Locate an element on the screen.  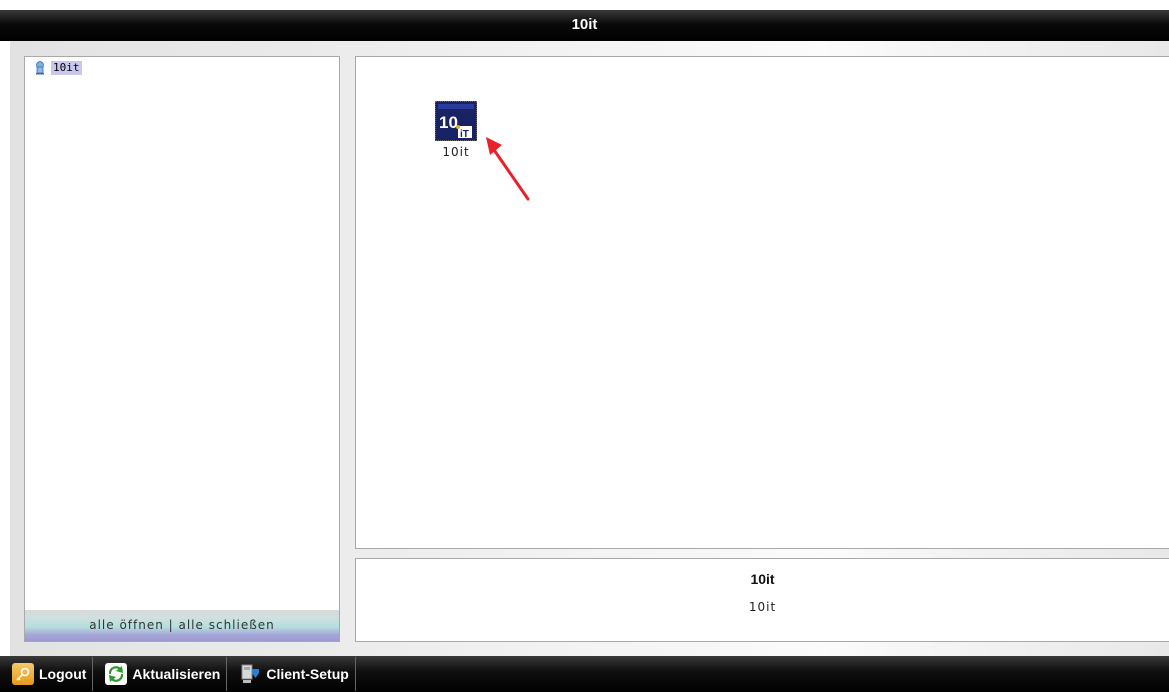
tile-logo-sub: iT is located at coordinates (464, 134).